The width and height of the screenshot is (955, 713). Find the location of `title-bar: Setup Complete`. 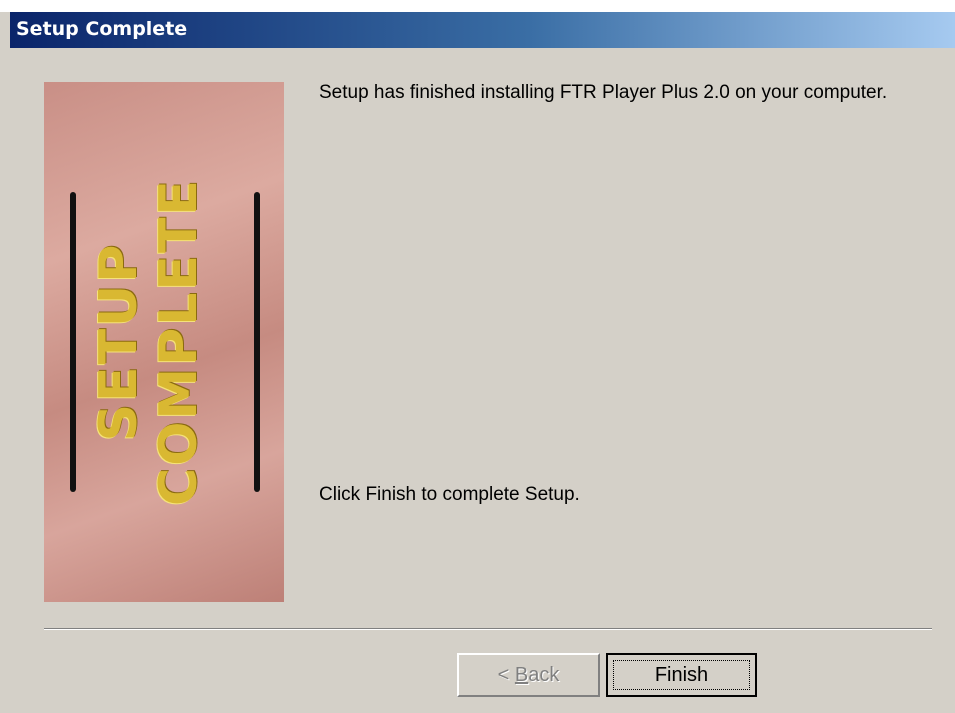

title-bar: Setup Complete is located at coordinates (482, 30).